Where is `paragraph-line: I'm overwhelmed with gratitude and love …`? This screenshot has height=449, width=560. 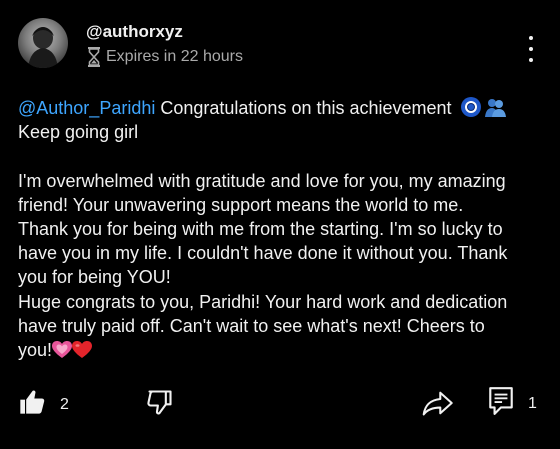 paragraph-line: I'm overwhelmed with gratitude and love … is located at coordinates (262, 180).